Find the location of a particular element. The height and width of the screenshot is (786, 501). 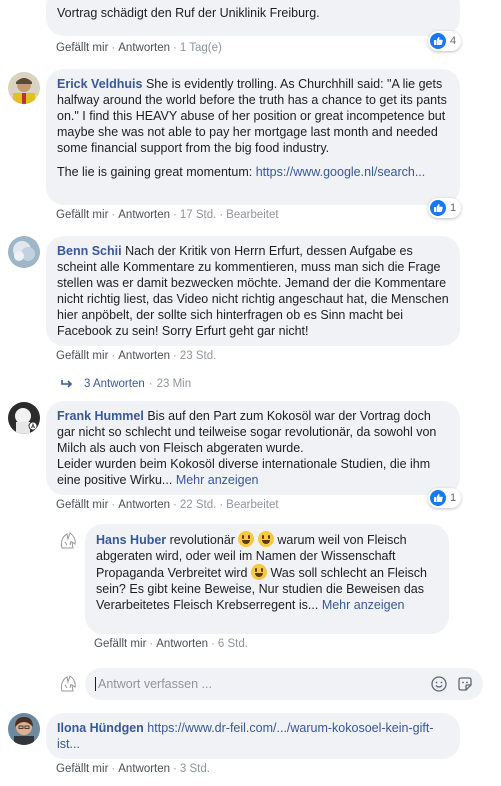

view-replies-link: 3 Antworten · 23 Min is located at coordinates (125, 384).